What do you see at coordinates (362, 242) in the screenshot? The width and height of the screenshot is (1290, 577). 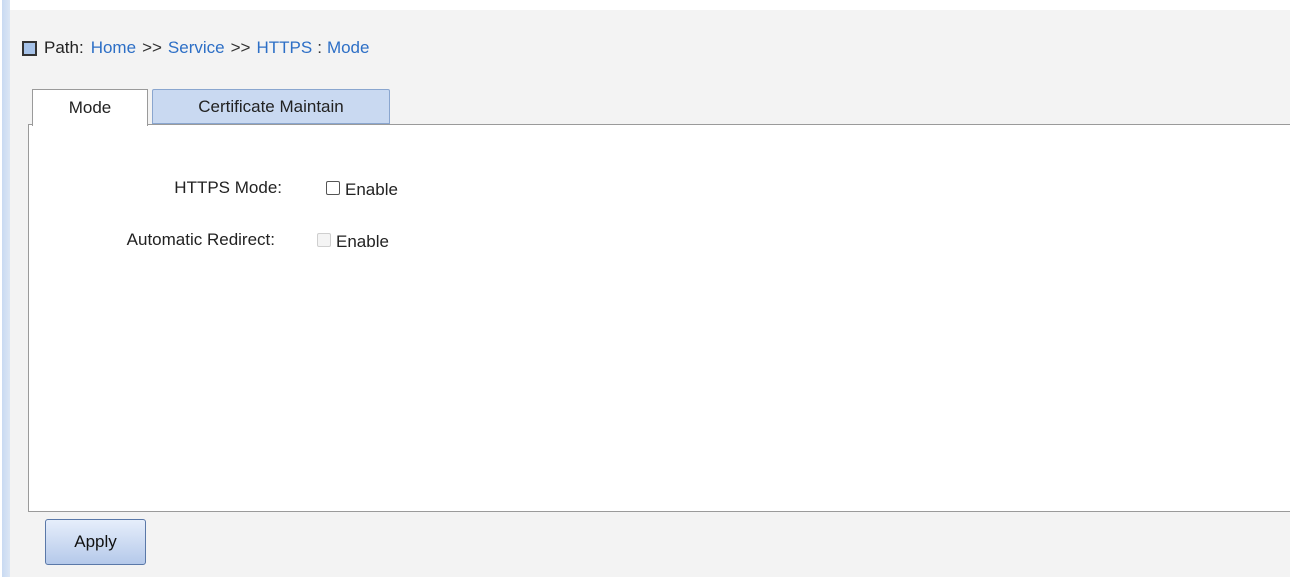 I see `automatic-redirect-enable-label: Enable` at bounding box center [362, 242].